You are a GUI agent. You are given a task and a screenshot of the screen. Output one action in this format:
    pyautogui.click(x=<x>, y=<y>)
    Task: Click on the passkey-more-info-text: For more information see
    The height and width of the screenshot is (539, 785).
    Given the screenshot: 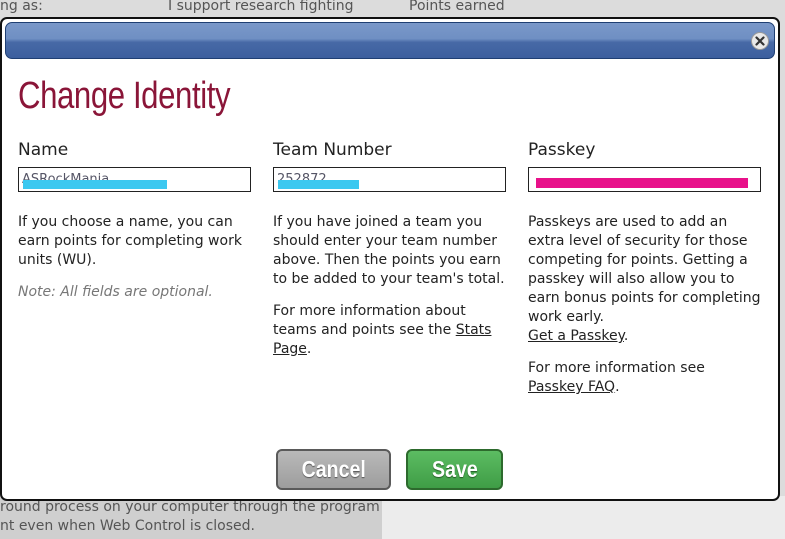 What is the action you would take?
    pyautogui.click(x=616, y=368)
    